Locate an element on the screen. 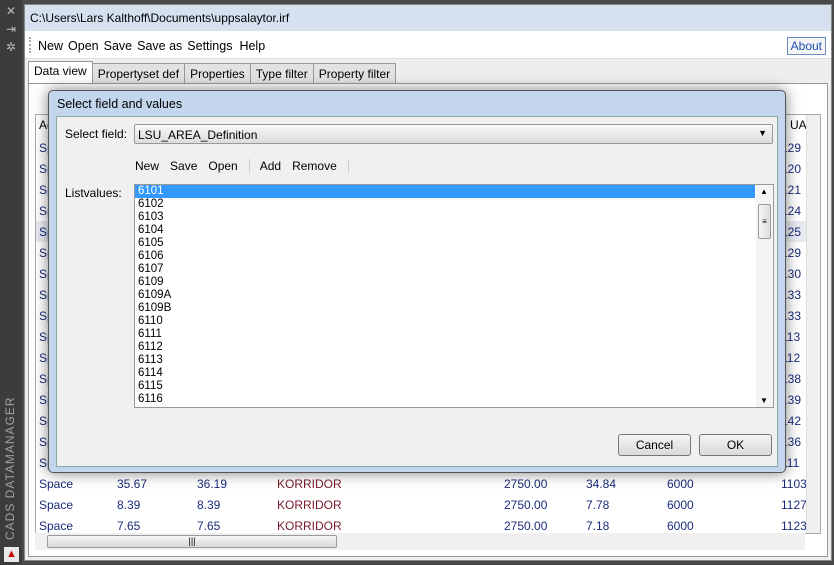 This screenshot has height=565, width=834. select-field-value: LSU_AREA_Definition is located at coordinates (198, 135).